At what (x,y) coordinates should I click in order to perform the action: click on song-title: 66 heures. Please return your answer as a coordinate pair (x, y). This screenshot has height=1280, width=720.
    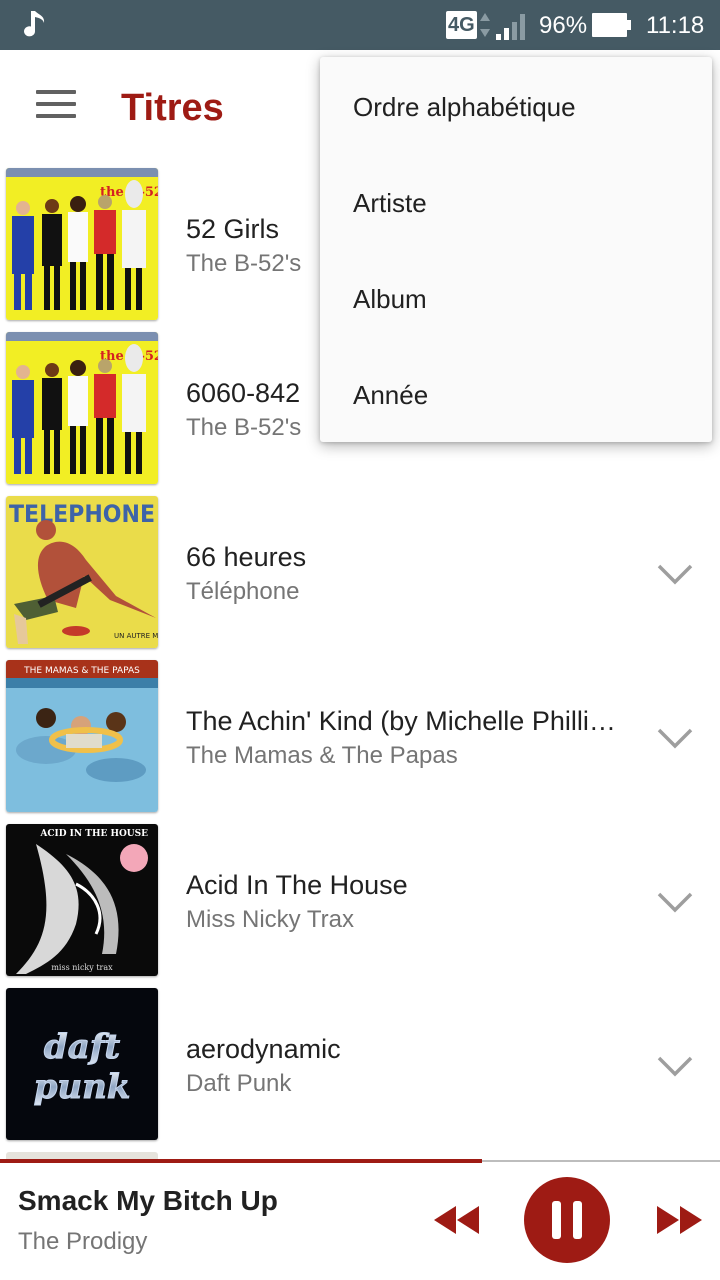
    Looking at the image, I should click on (246, 557).